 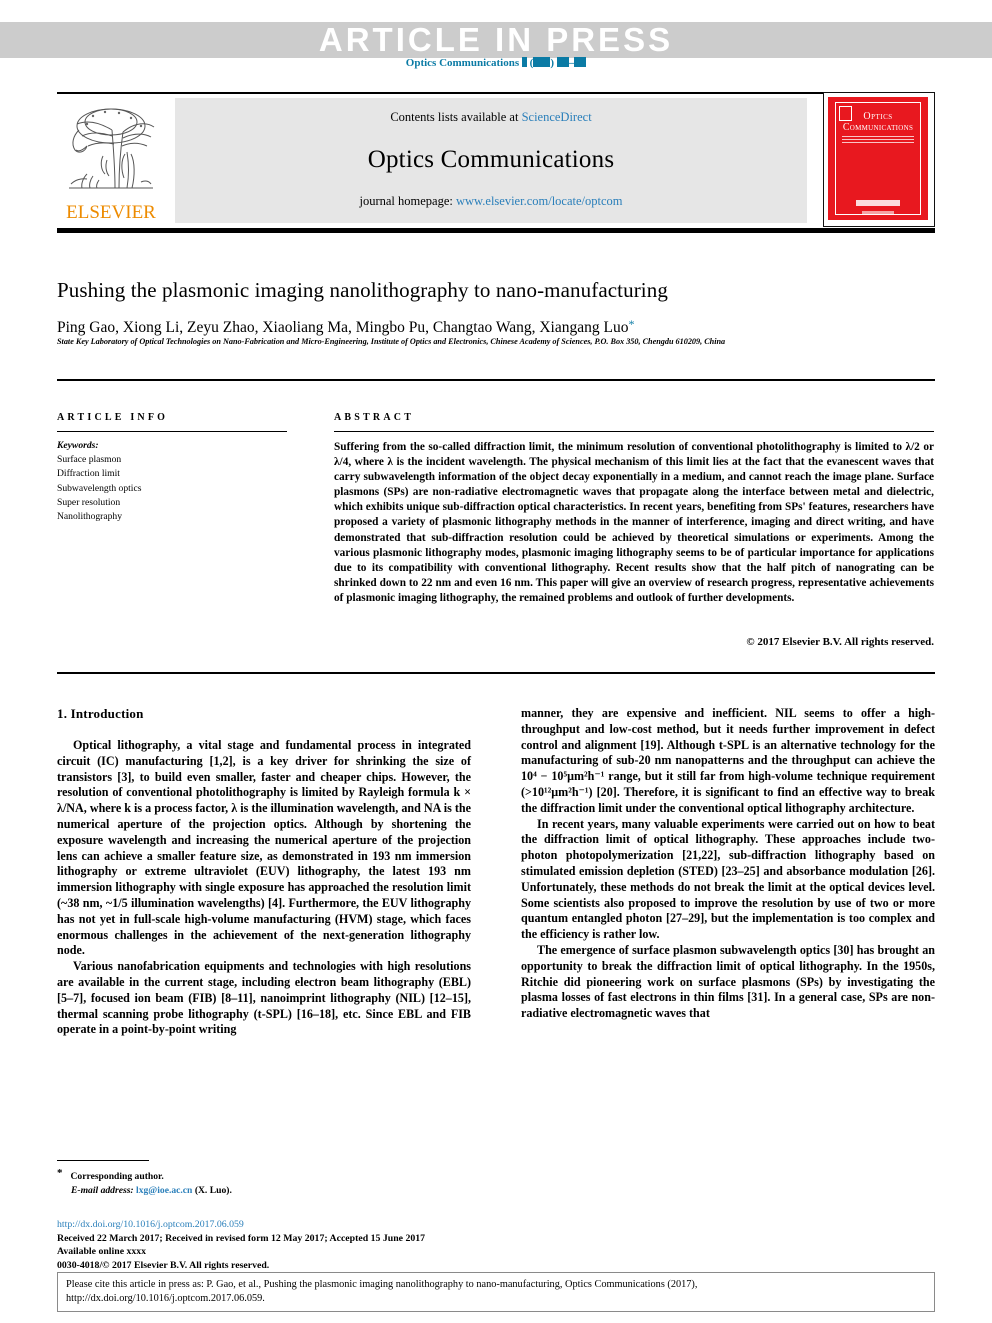 What do you see at coordinates (496, 1292) in the screenshot?
I see `citation-footer-box: Please cite this article in press as` at bounding box center [496, 1292].